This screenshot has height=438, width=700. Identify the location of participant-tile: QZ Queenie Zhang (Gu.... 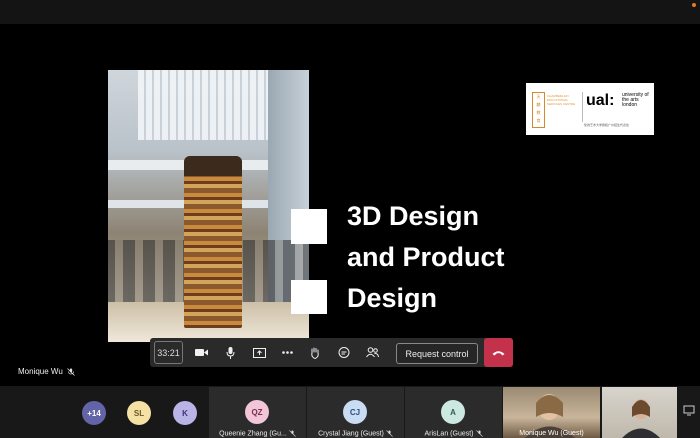
(257, 412).